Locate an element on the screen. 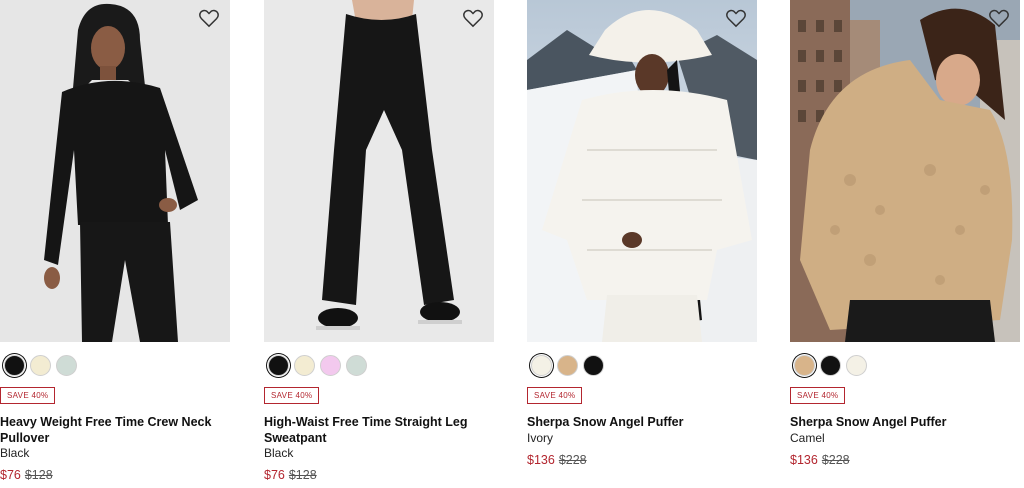 This screenshot has width=1024, height=488. swatch-pink is located at coordinates (330, 365).